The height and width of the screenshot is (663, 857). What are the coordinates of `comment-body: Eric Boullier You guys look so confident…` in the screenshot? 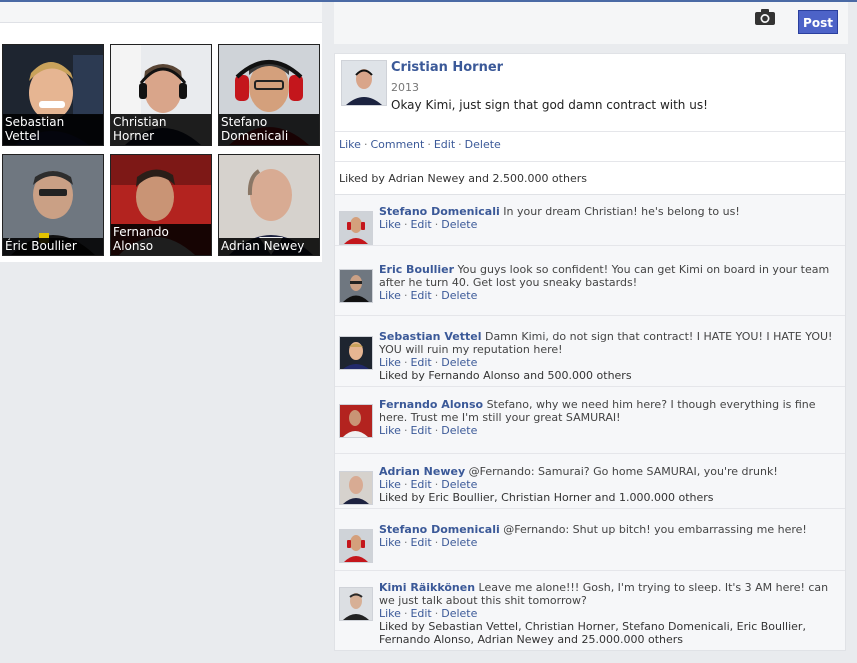 It's located at (612, 282).